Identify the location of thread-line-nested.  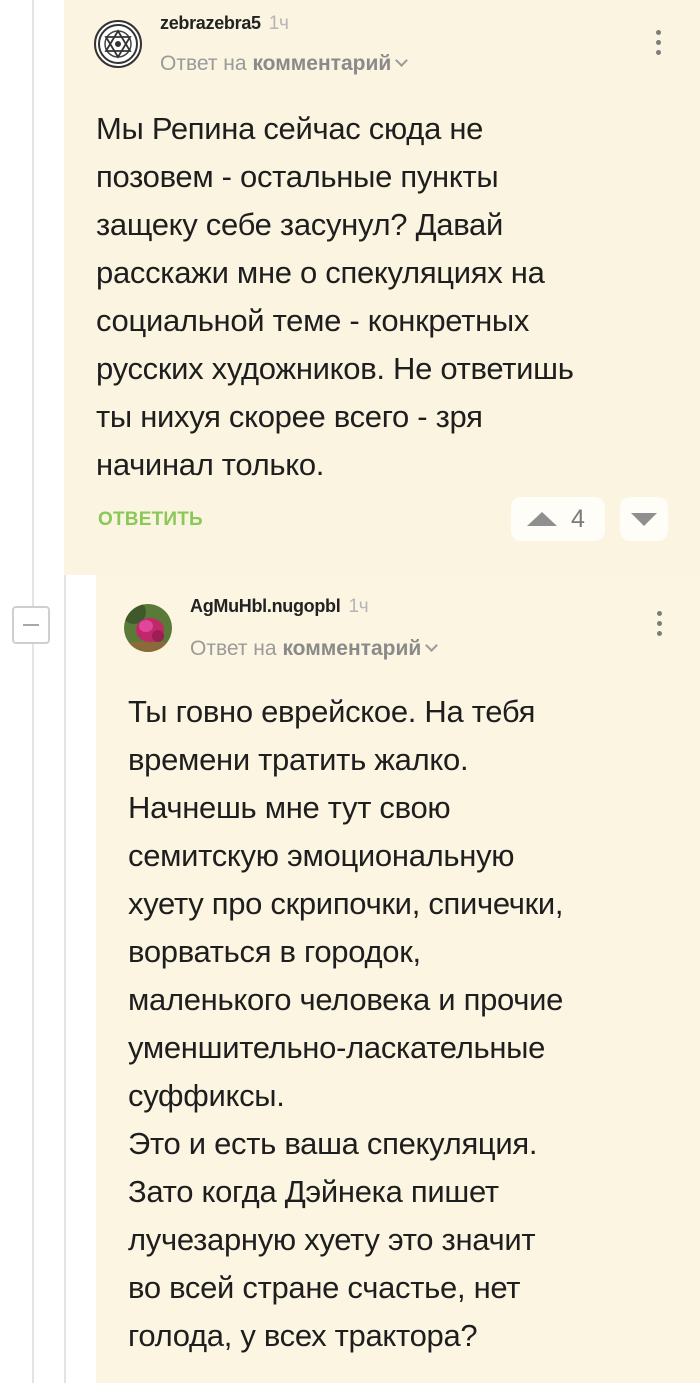
(65, 979).